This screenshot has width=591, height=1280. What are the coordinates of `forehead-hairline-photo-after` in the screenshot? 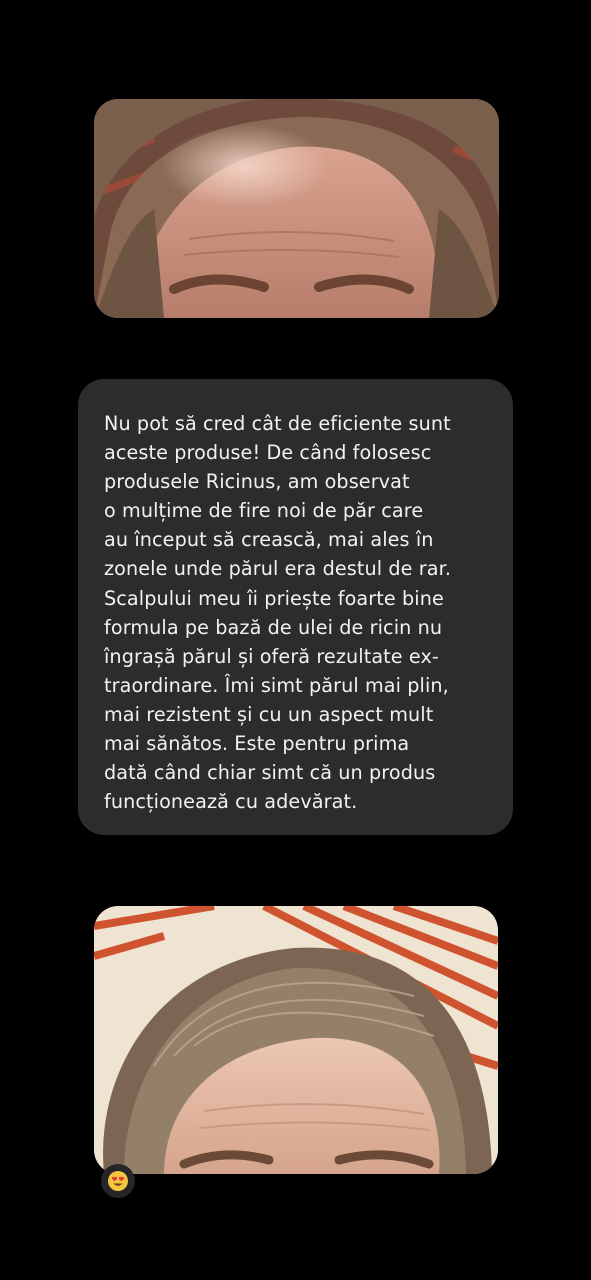 It's located at (296, 1040).